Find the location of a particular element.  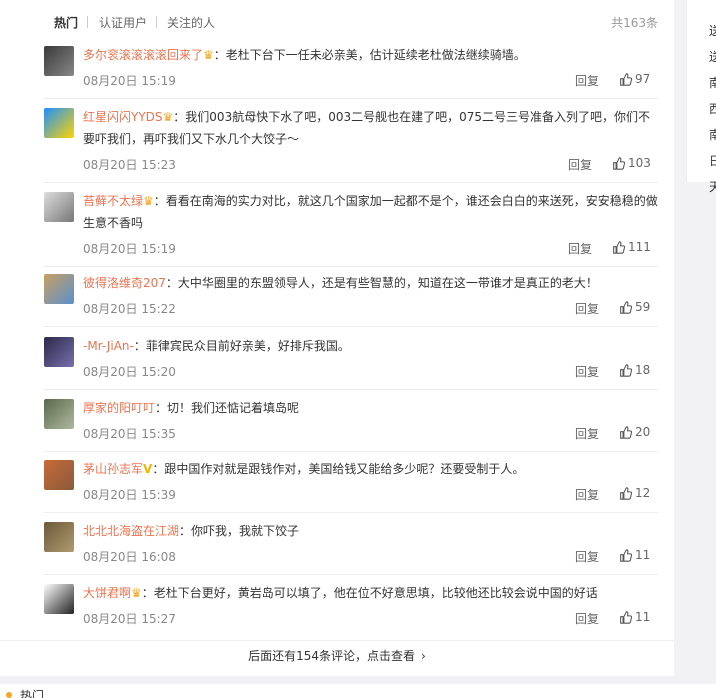

username-link: 北北北海盗在江湖 is located at coordinates (131, 531).